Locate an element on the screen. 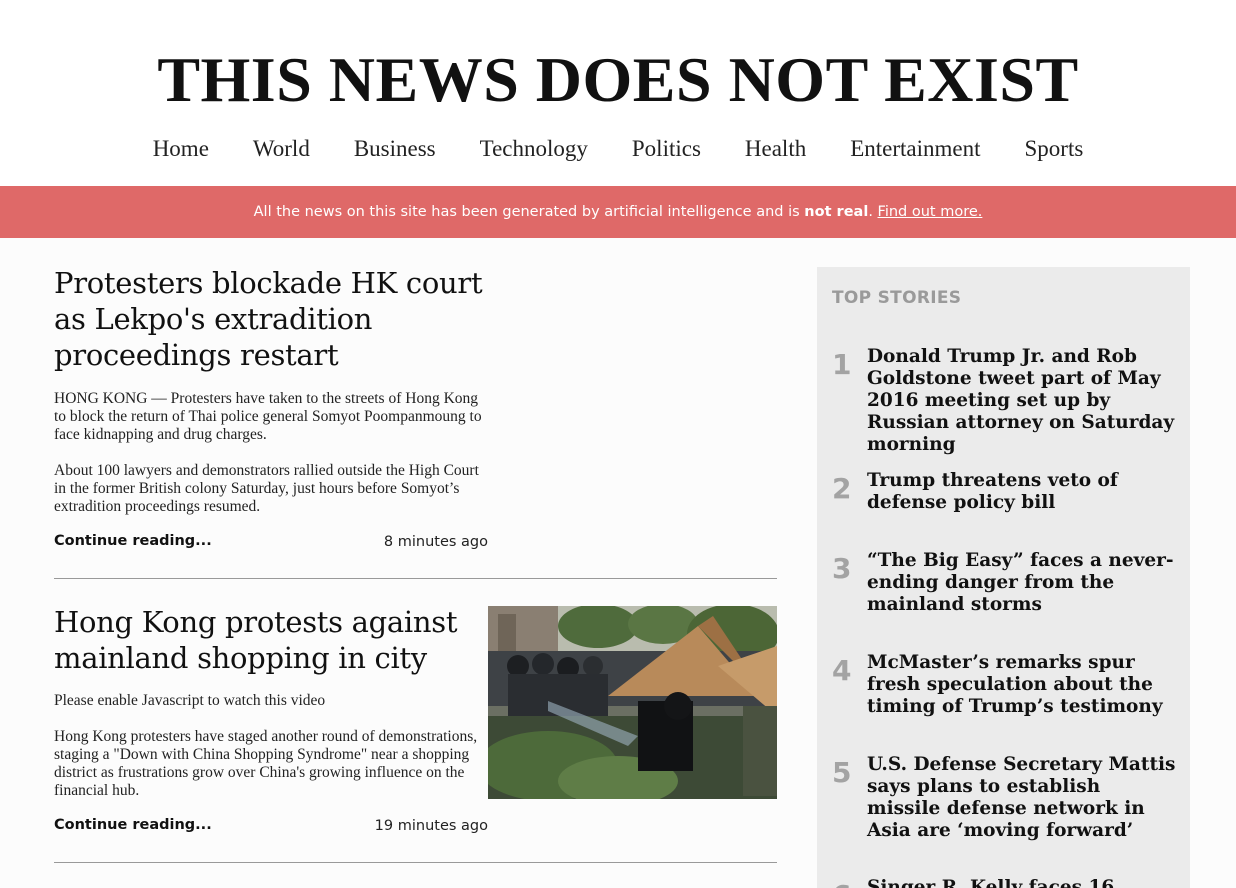 The height and width of the screenshot is (888, 1236). nav-item-entertainment: Entertainment is located at coordinates (915, 149).